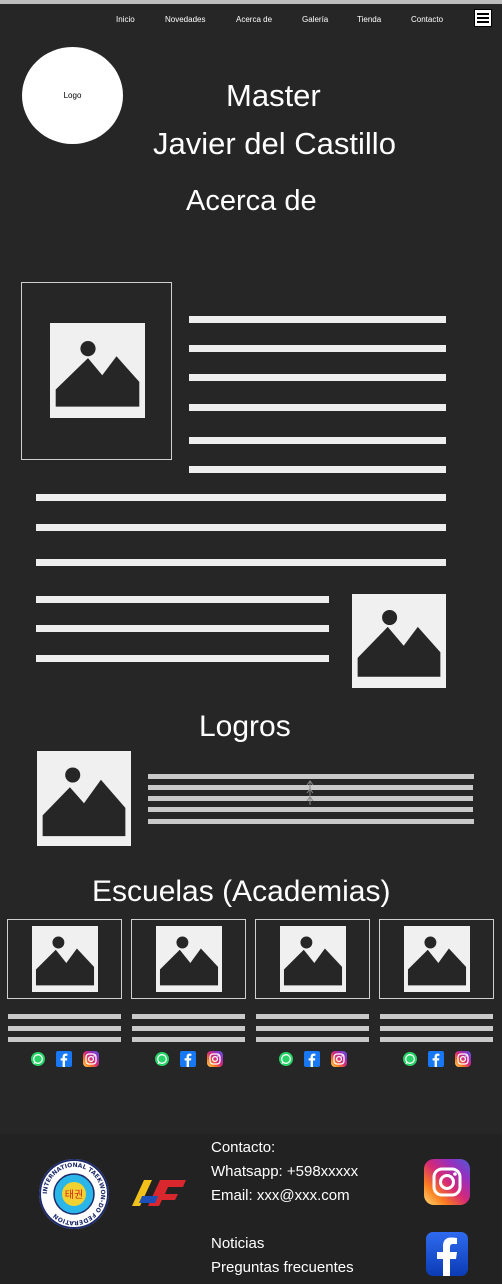 This screenshot has width=502, height=1284. I want to click on logo-label: Logo, so click(72, 95).